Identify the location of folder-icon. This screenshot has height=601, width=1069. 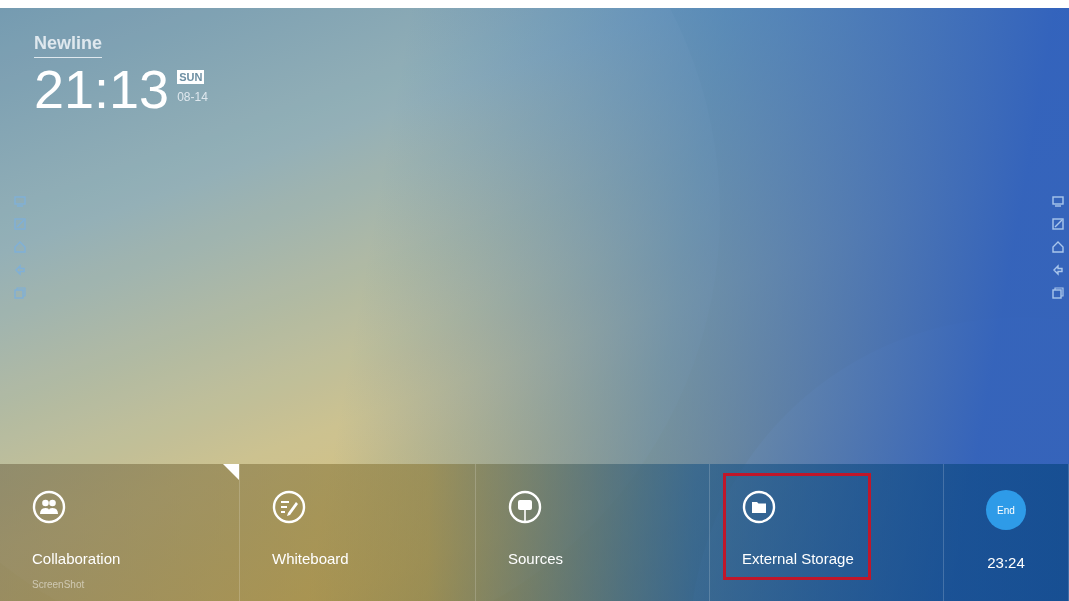
(759, 507).